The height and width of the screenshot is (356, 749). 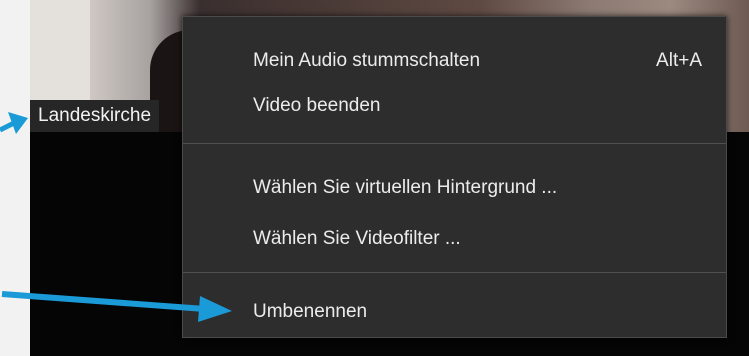 What do you see at coordinates (116, 306) in the screenshot?
I see `arrow-to-rename-item` at bounding box center [116, 306].